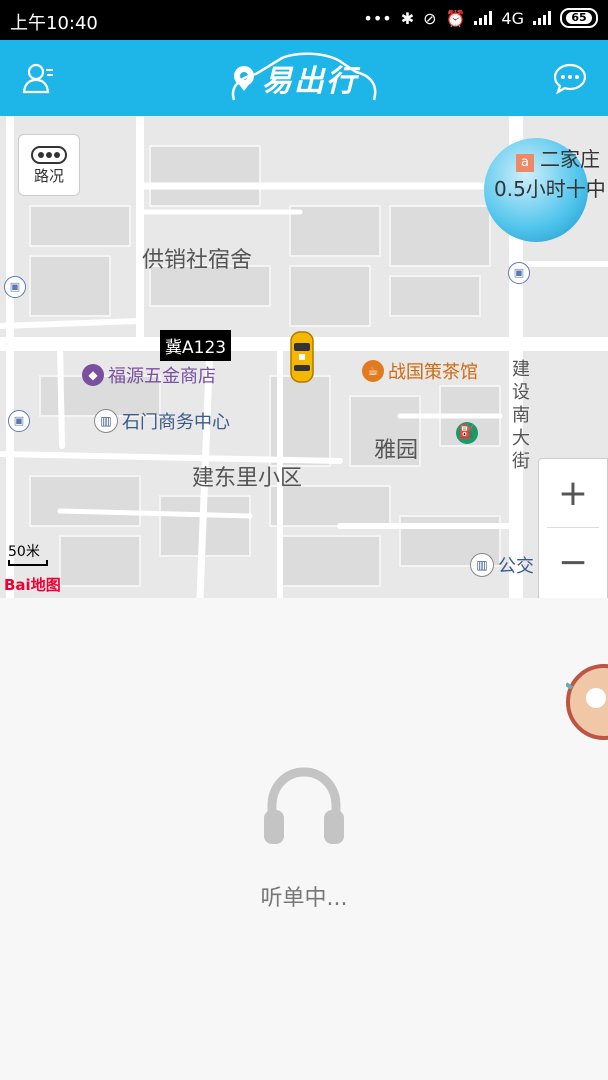 The width and height of the screenshot is (608, 1080). Describe the element at coordinates (304, 805) in the screenshot. I see `headphones-icon` at that location.